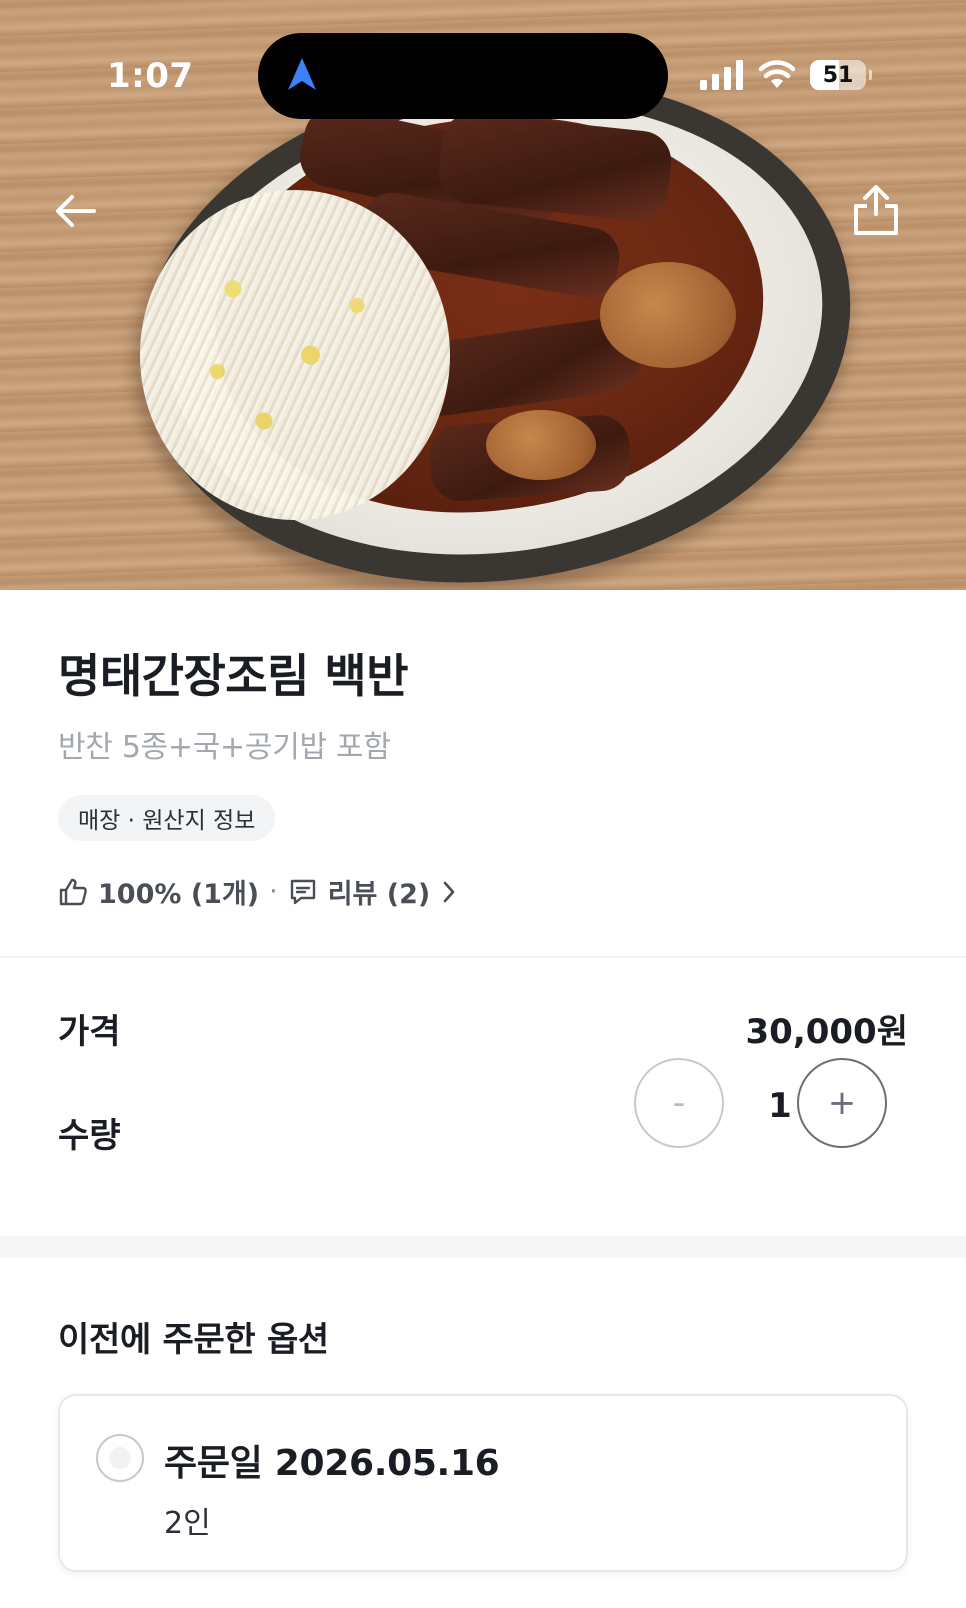 The image size is (966, 1608). Describe the element at coordinates (179, 894) in the screenshot. I see `rating-text: 100% (1개)` at that location.